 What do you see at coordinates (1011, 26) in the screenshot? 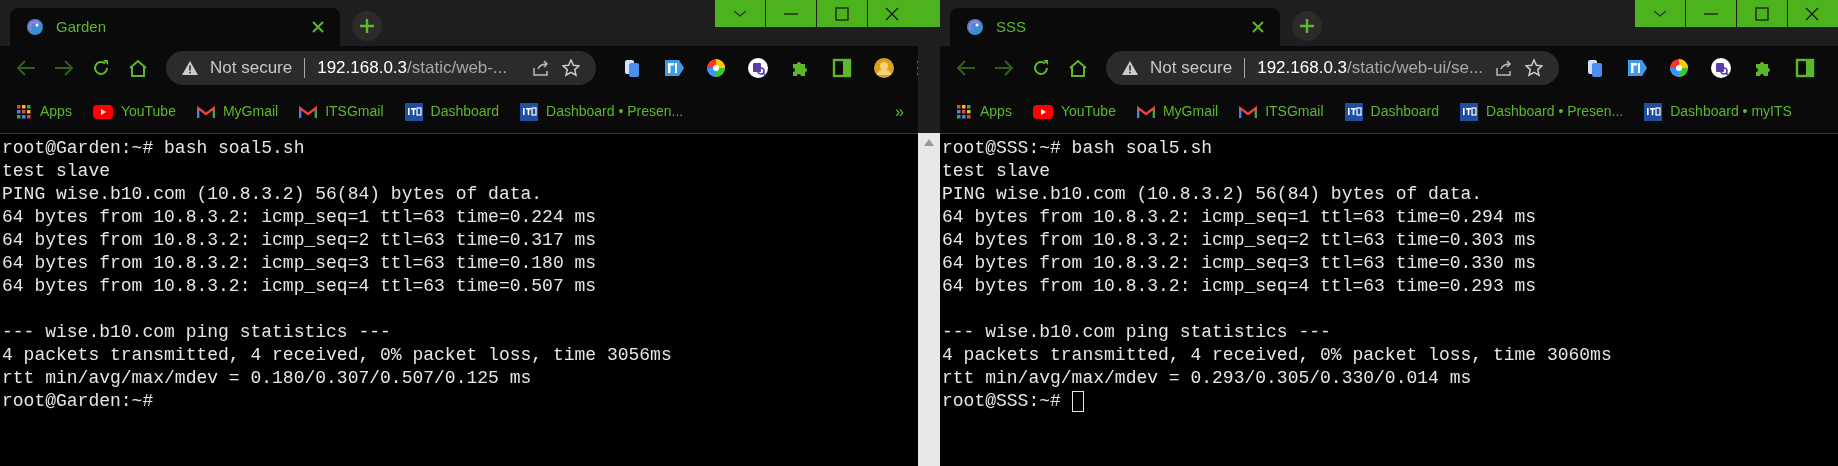
I see `tab-title: SSS` at bounding box center [1011, 26].